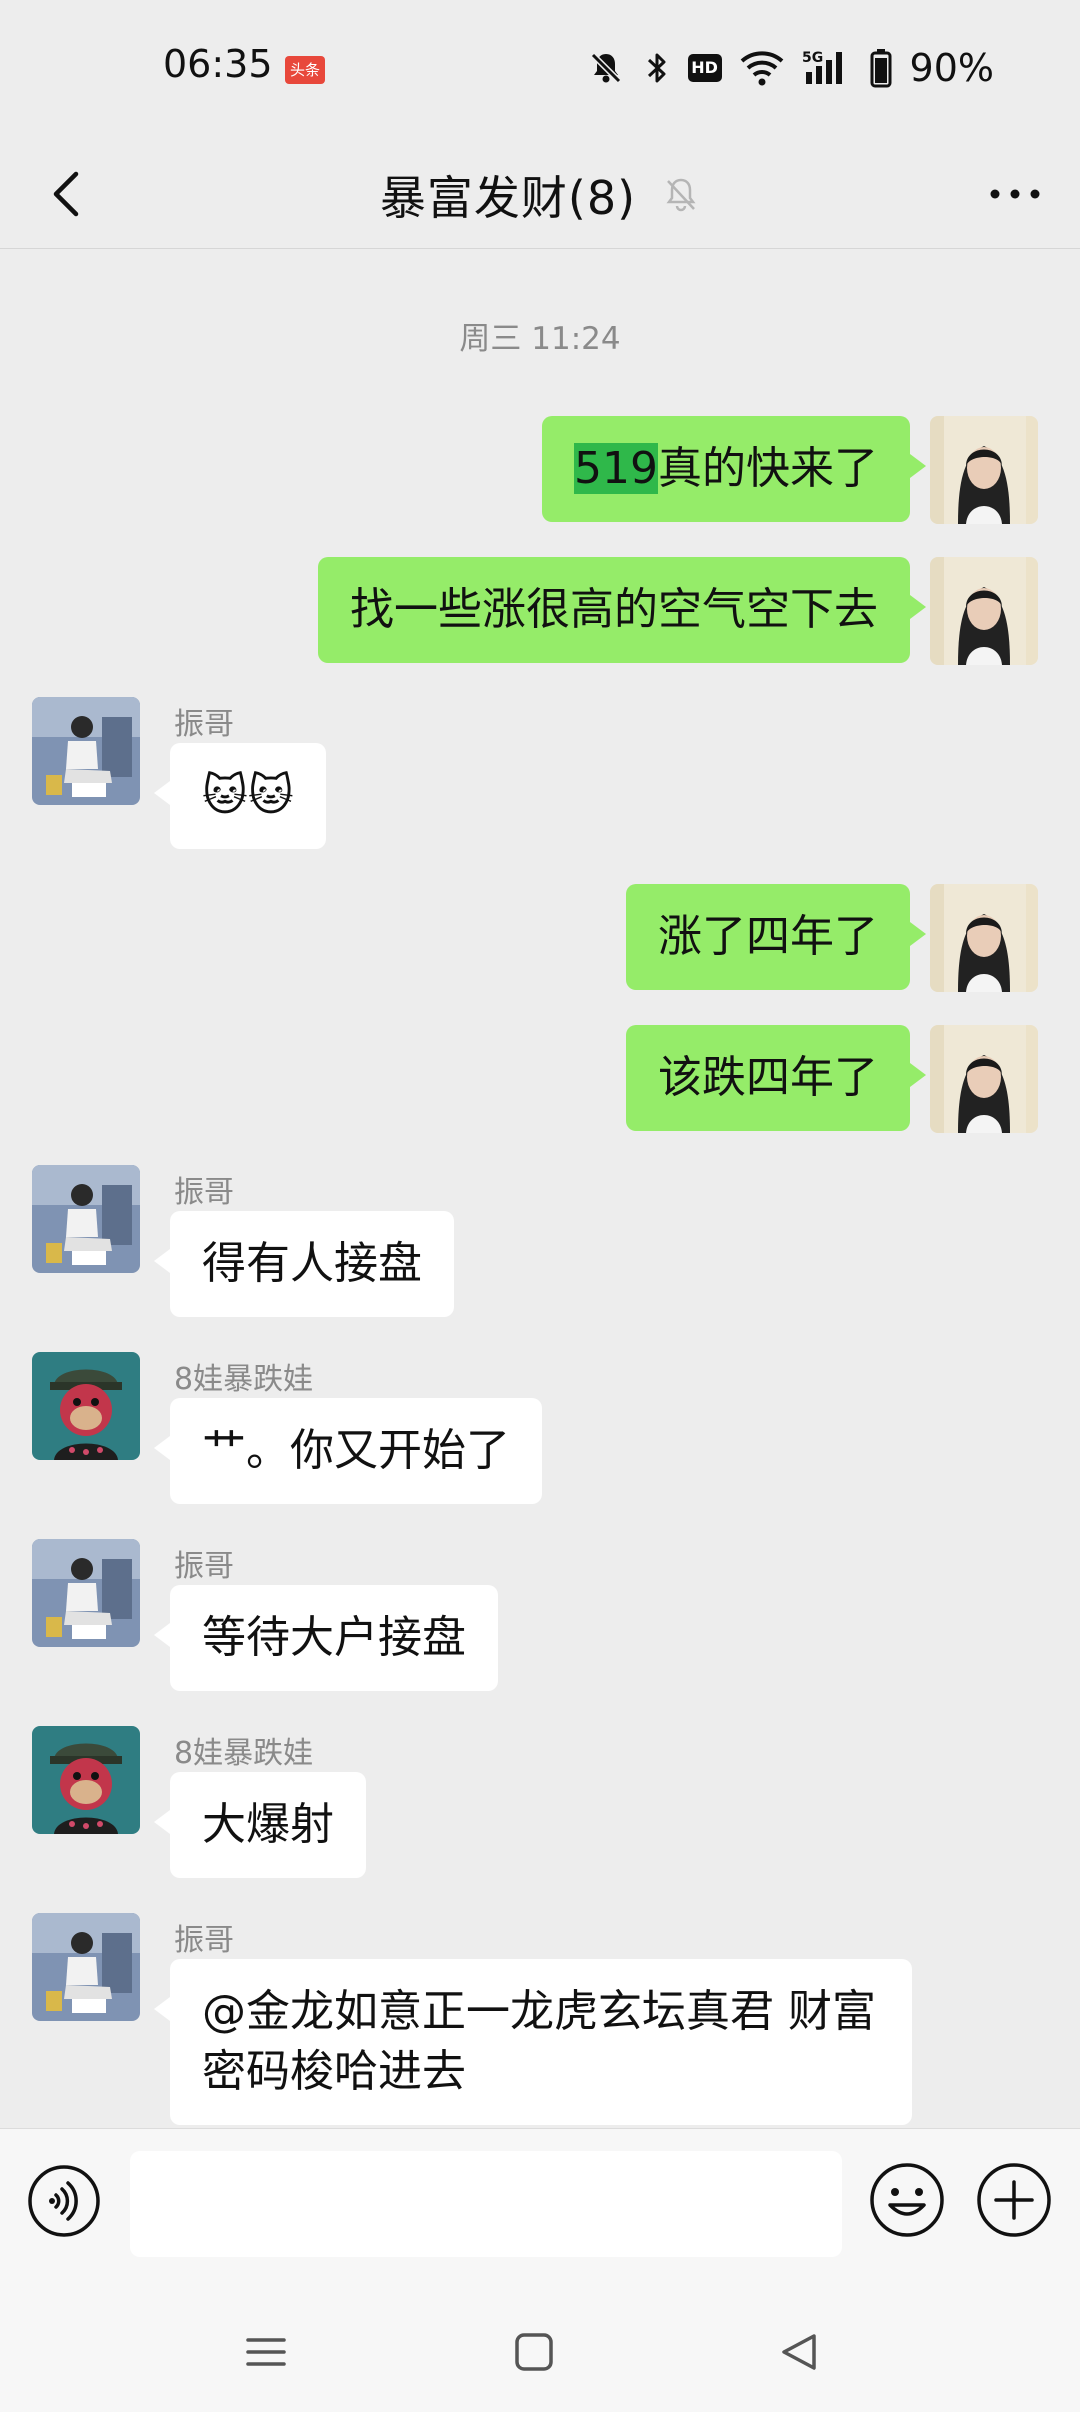 This screenshot has width=1080, height=2412. I want to click on page-title: 暴富发财(8), so click(508, 198).